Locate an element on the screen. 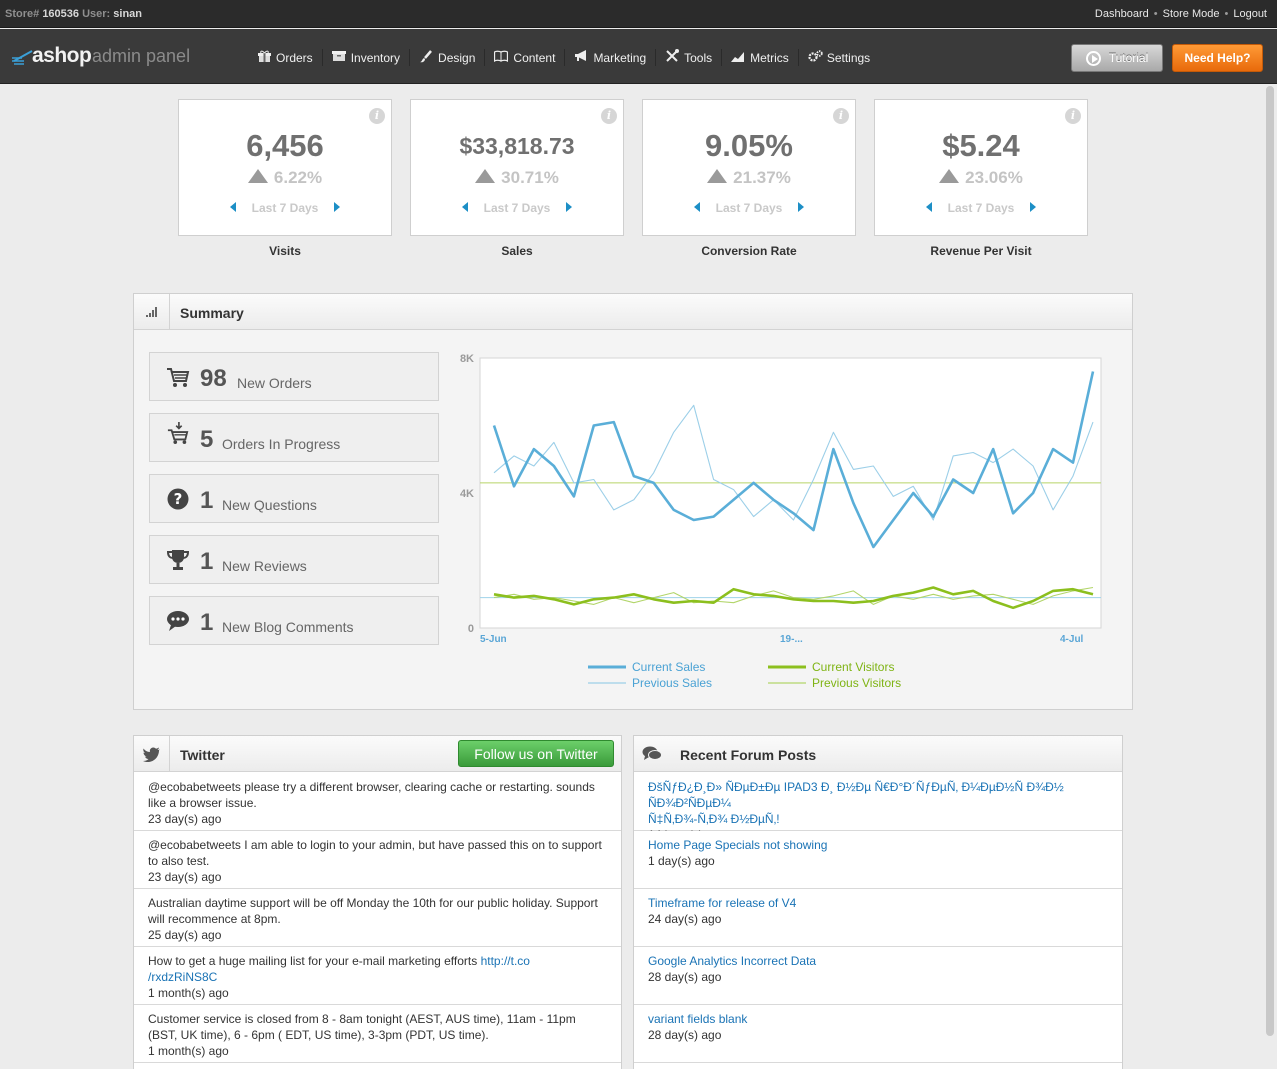 Image resolution: width=1277 pixels, height=1069 pixels. cart-download-icon is located at coordinates (178, 433).